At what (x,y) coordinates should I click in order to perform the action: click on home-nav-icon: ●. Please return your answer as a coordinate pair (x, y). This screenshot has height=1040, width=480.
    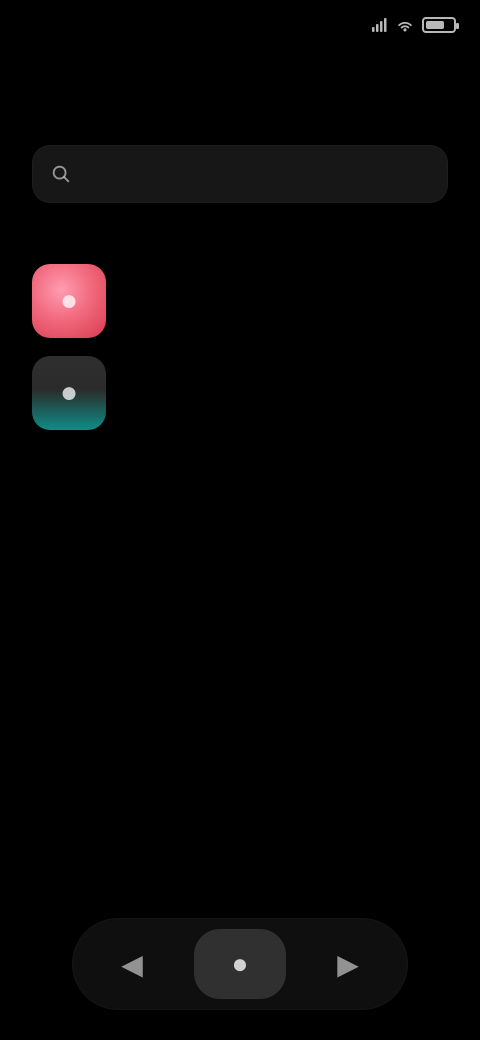
    Looking at the image, I should click on (240, 963).